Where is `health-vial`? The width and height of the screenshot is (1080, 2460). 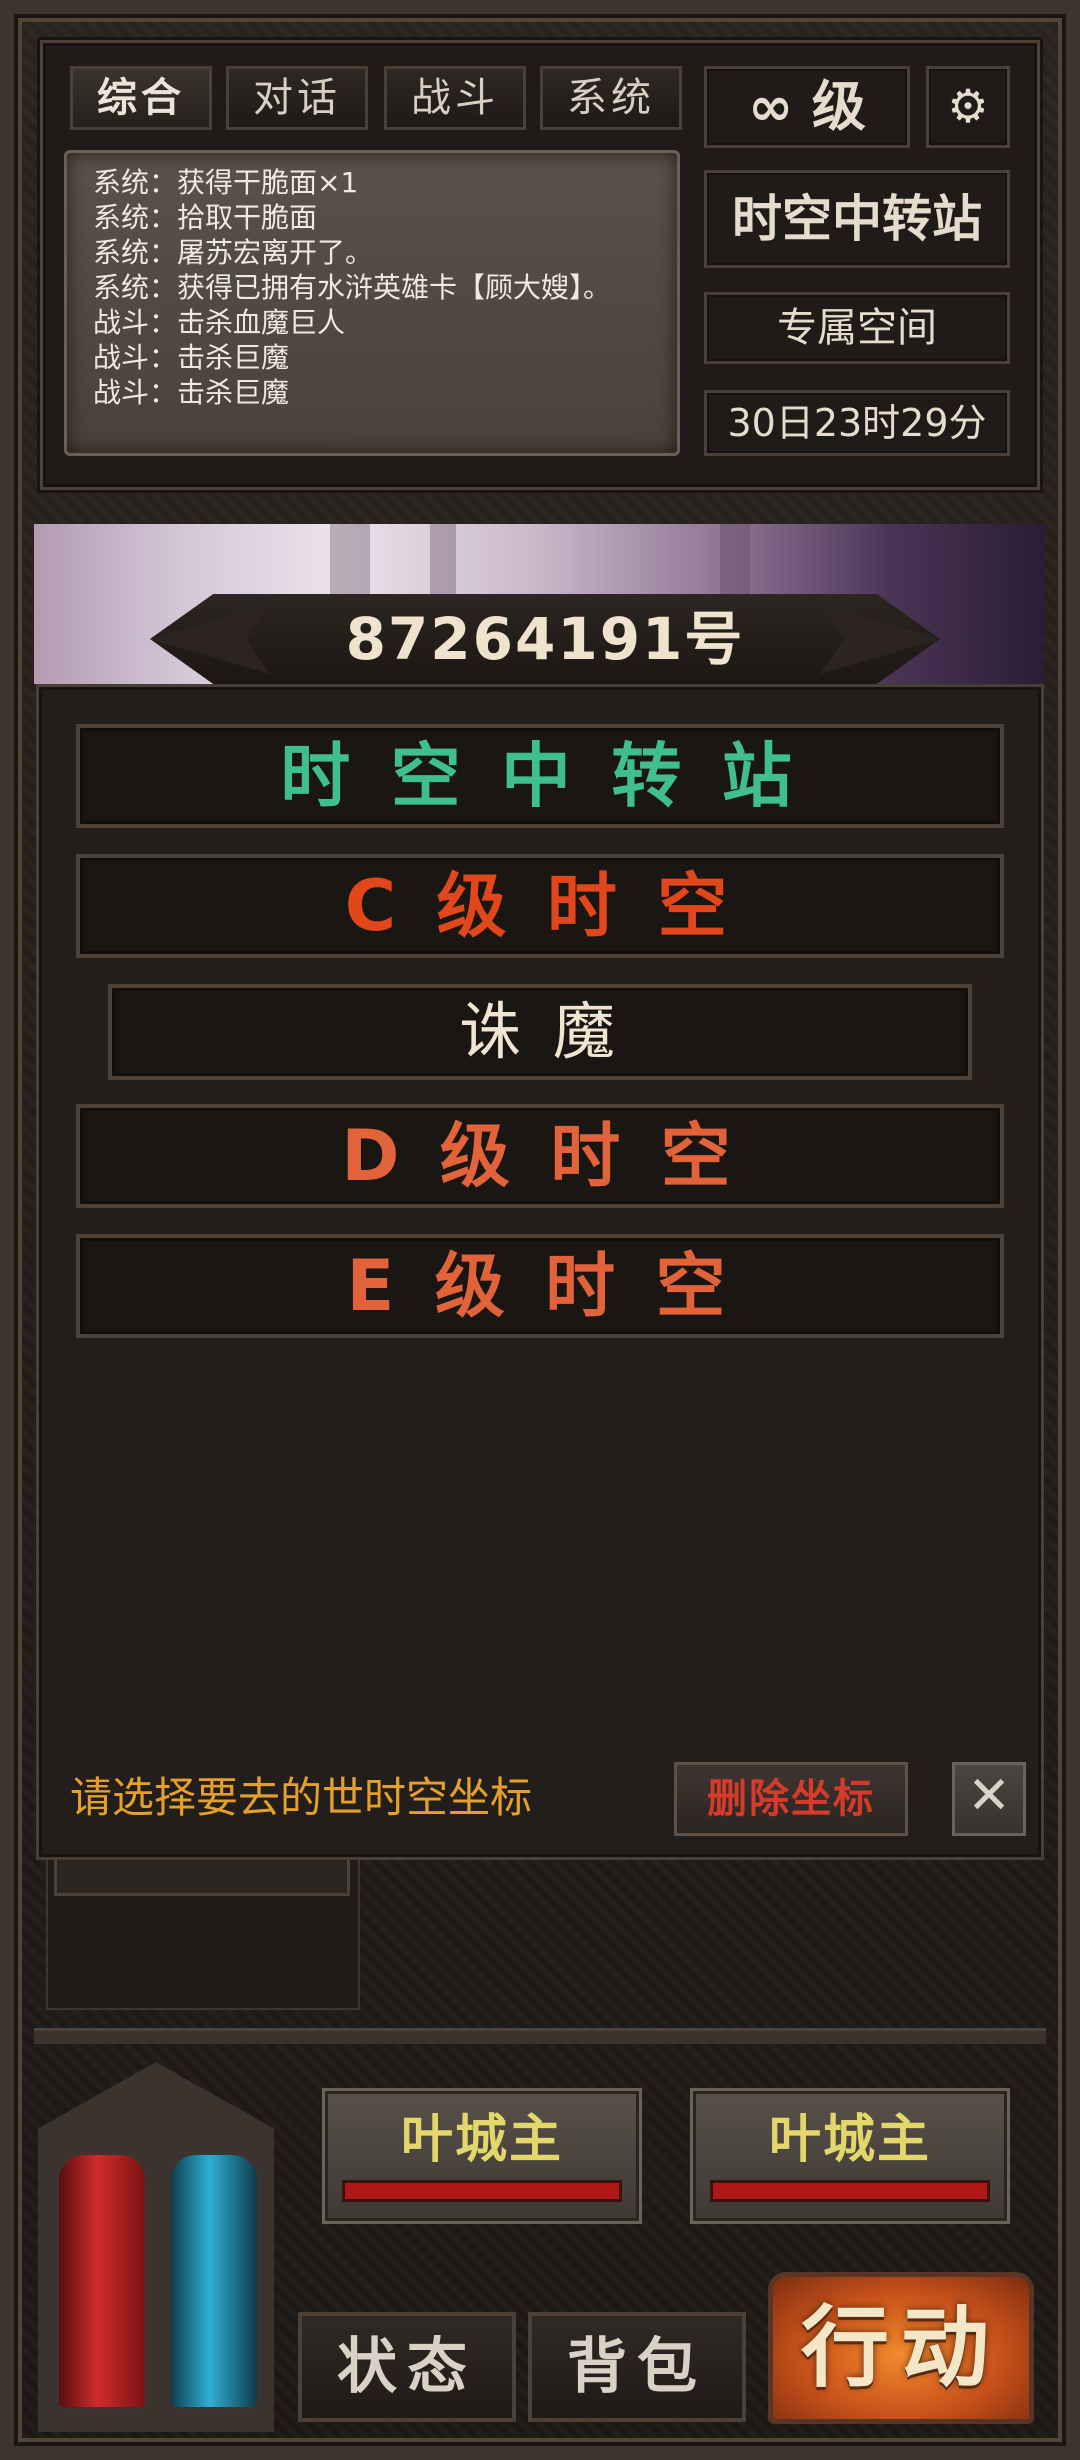 health-vial is located at coordinates (102, 2281).